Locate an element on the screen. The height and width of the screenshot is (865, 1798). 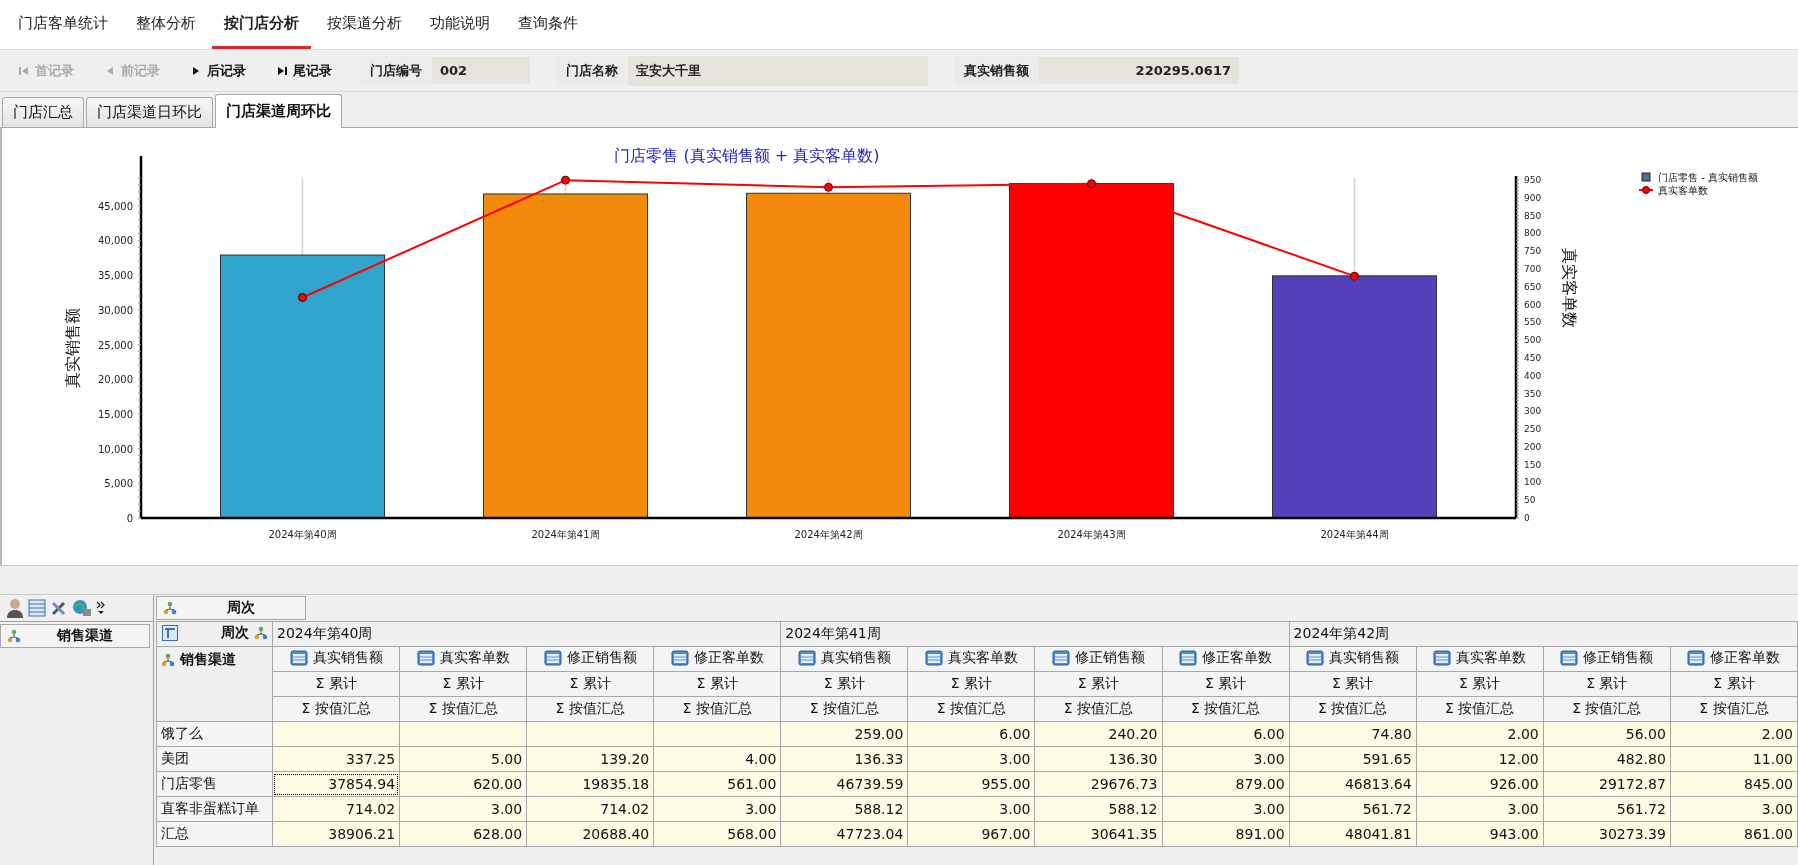
axis-tick-label: 850 is located at coordinates (1533, 215).